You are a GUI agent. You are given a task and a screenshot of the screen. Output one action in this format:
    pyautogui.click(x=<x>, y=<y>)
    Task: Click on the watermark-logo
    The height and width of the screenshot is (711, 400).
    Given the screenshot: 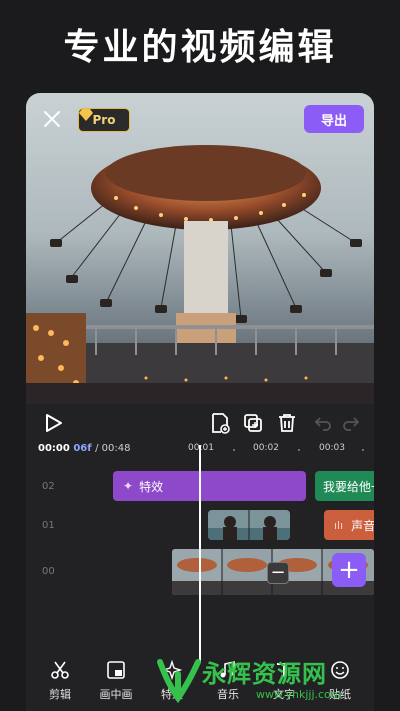 What is the action you would take?
    pyautogui.click(x=179, y=681)
    